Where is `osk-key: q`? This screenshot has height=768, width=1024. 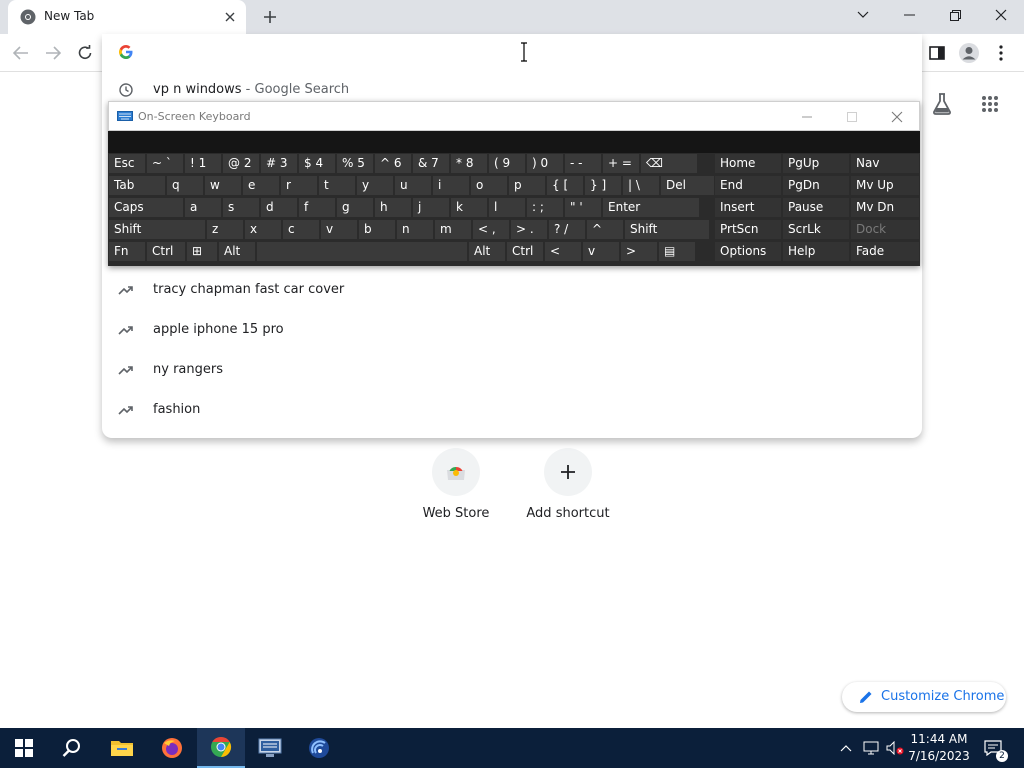
osk-key: q is located at coordinates (185, 185).